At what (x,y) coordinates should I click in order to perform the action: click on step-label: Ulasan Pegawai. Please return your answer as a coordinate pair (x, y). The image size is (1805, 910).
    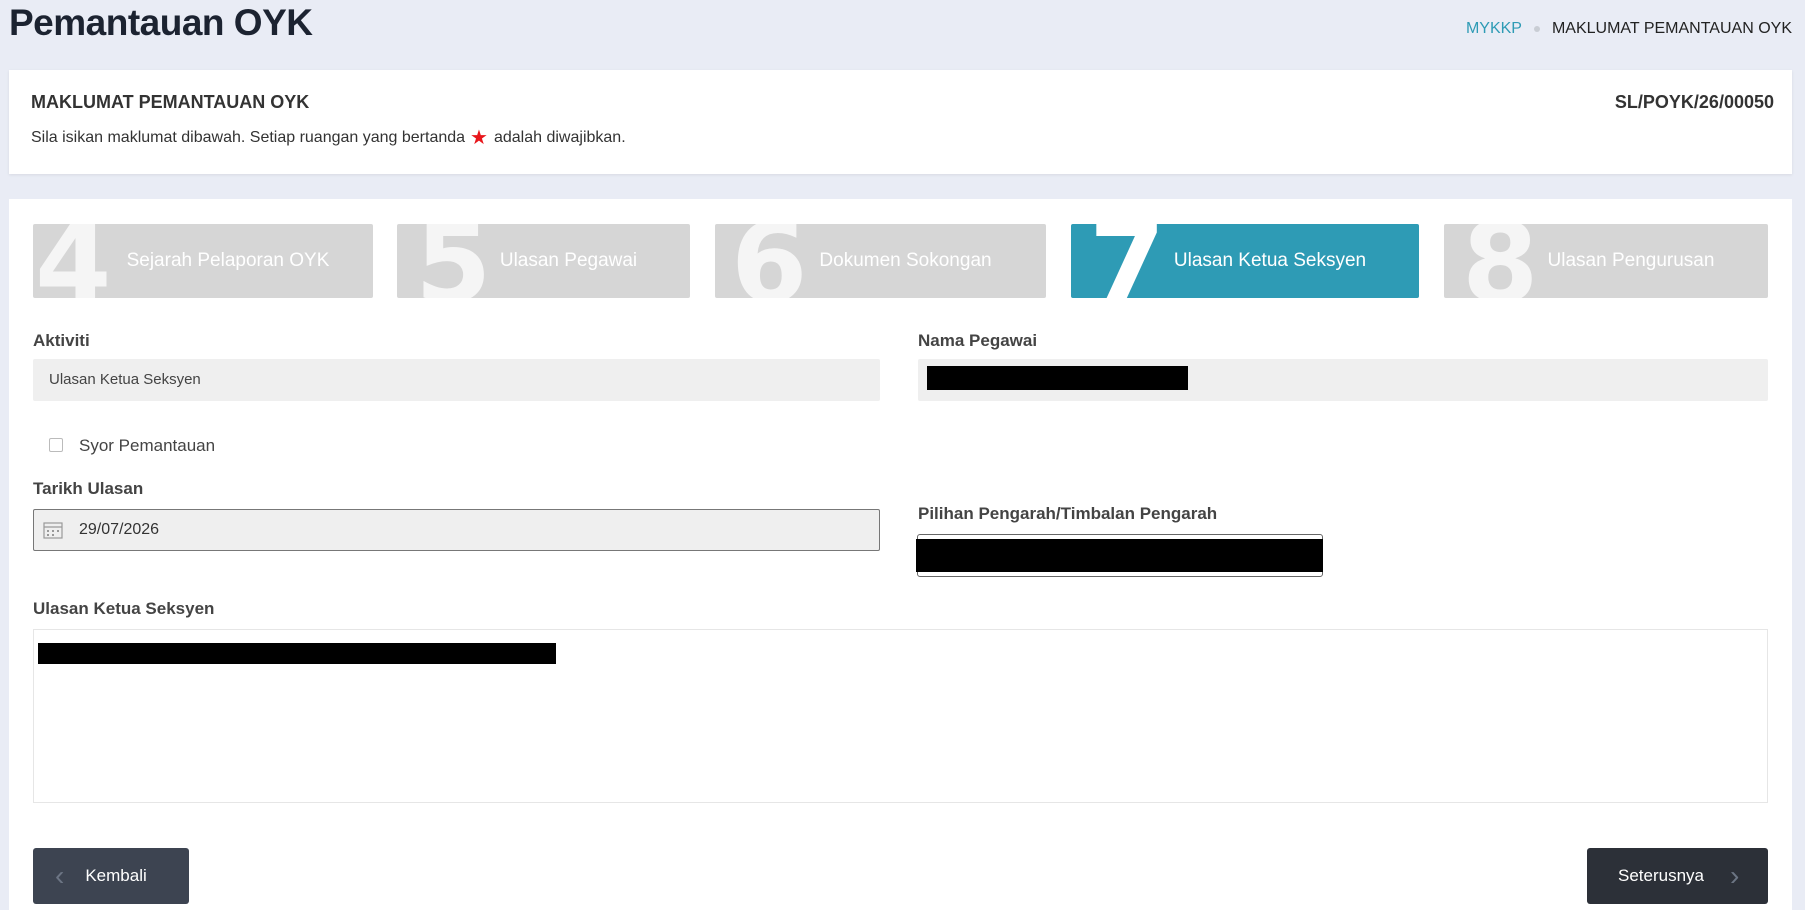
    Looking at the image, I should click on (568, 260).